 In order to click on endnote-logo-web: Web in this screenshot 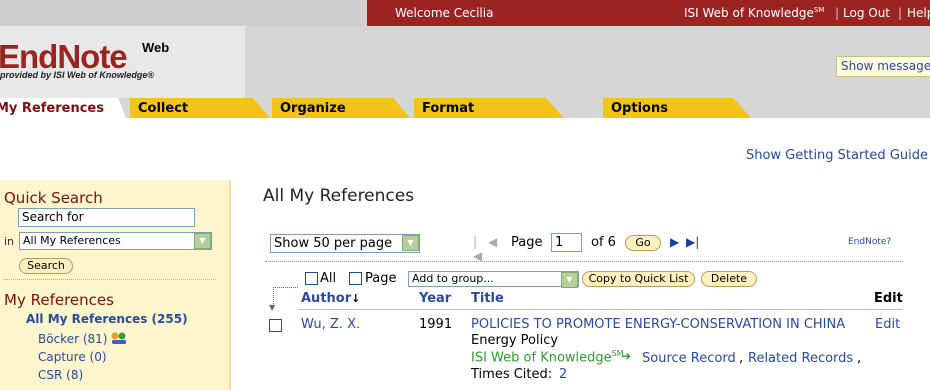, I will do `click(156, 47)`.